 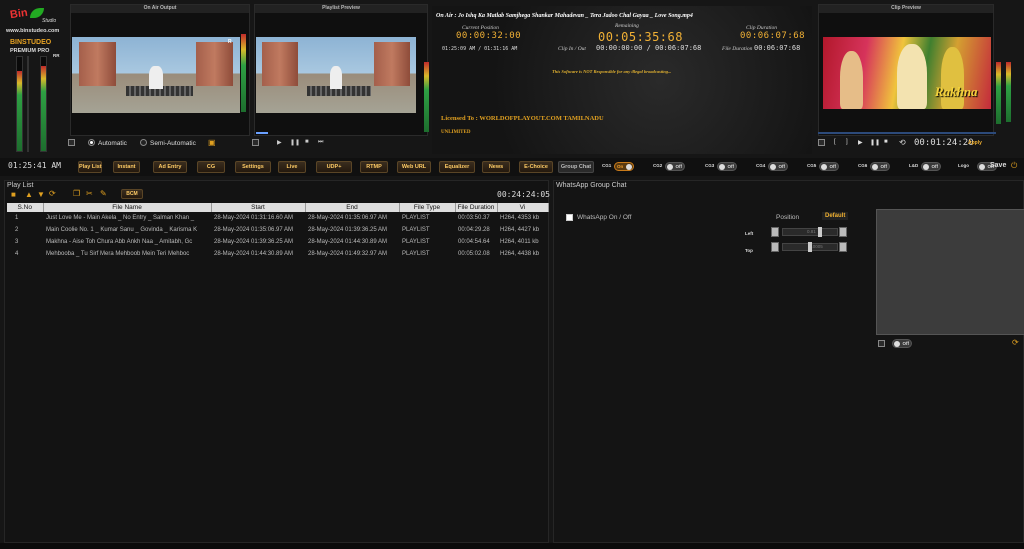 What do you see at coordinates (279, 142) in the screenshot?
I see `play-icon: ▶` at bounding box center [279, 142].